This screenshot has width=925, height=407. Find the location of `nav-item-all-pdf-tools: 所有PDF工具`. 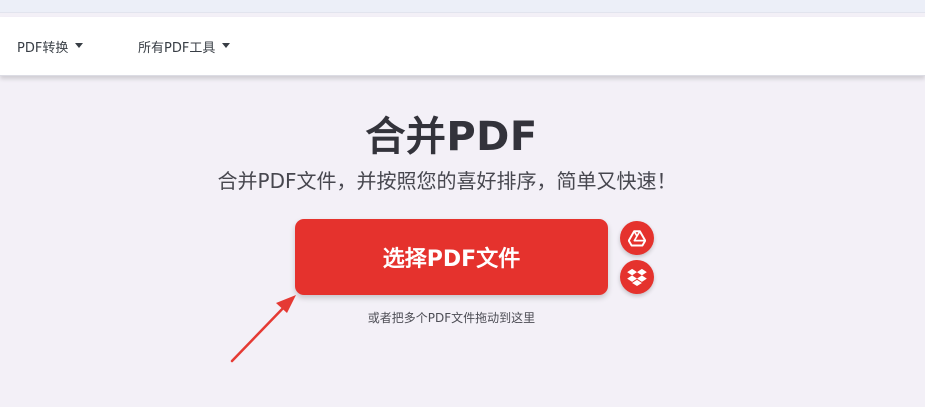

nav-item-all-pdf-tools: 所有PDF工具 is located at coordinates (184, 46).